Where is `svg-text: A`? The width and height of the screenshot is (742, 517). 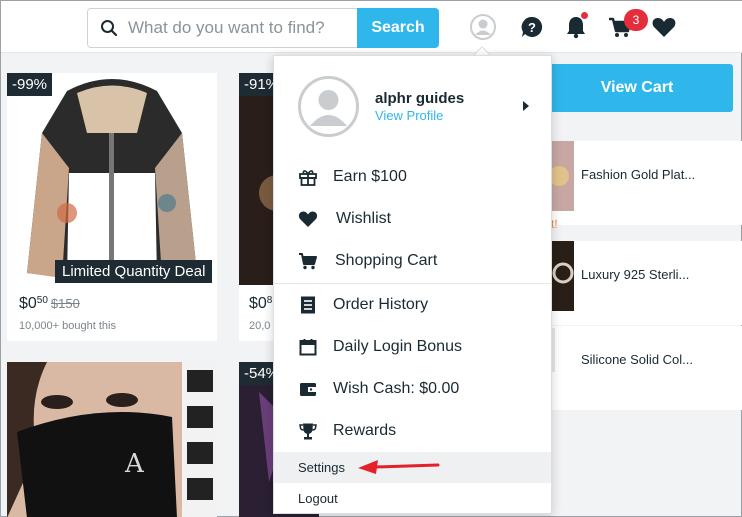 svg-text: A is located at coordinates (134, 464).